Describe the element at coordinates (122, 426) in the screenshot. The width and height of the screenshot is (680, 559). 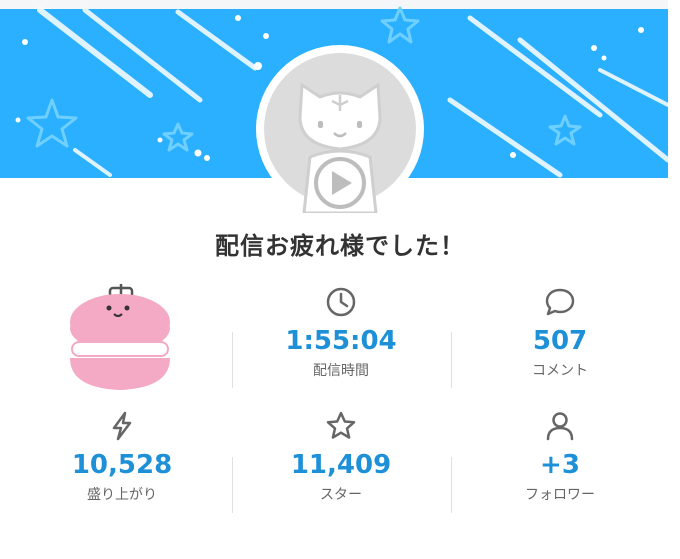
I see `lightning-icon` at that location.